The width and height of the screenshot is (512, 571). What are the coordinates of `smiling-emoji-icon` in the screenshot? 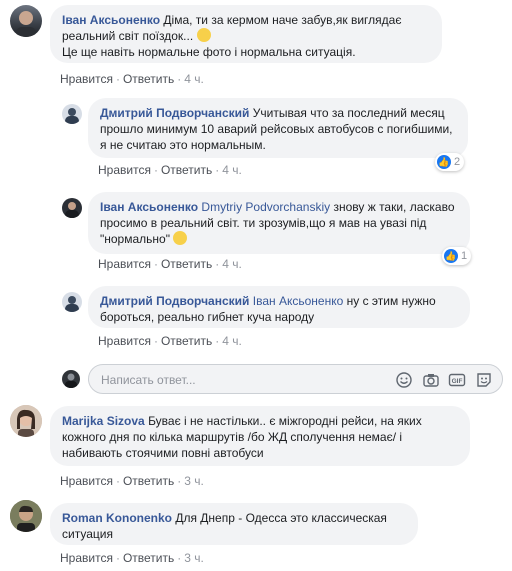 It's located at (180, 238).